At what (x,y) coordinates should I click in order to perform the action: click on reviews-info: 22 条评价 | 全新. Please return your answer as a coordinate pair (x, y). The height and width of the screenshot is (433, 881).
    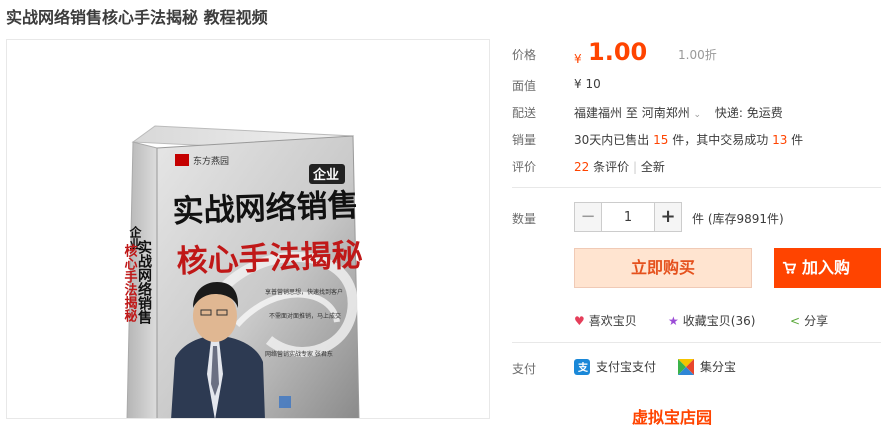
    Looking at the image, I should click on (619, 166).